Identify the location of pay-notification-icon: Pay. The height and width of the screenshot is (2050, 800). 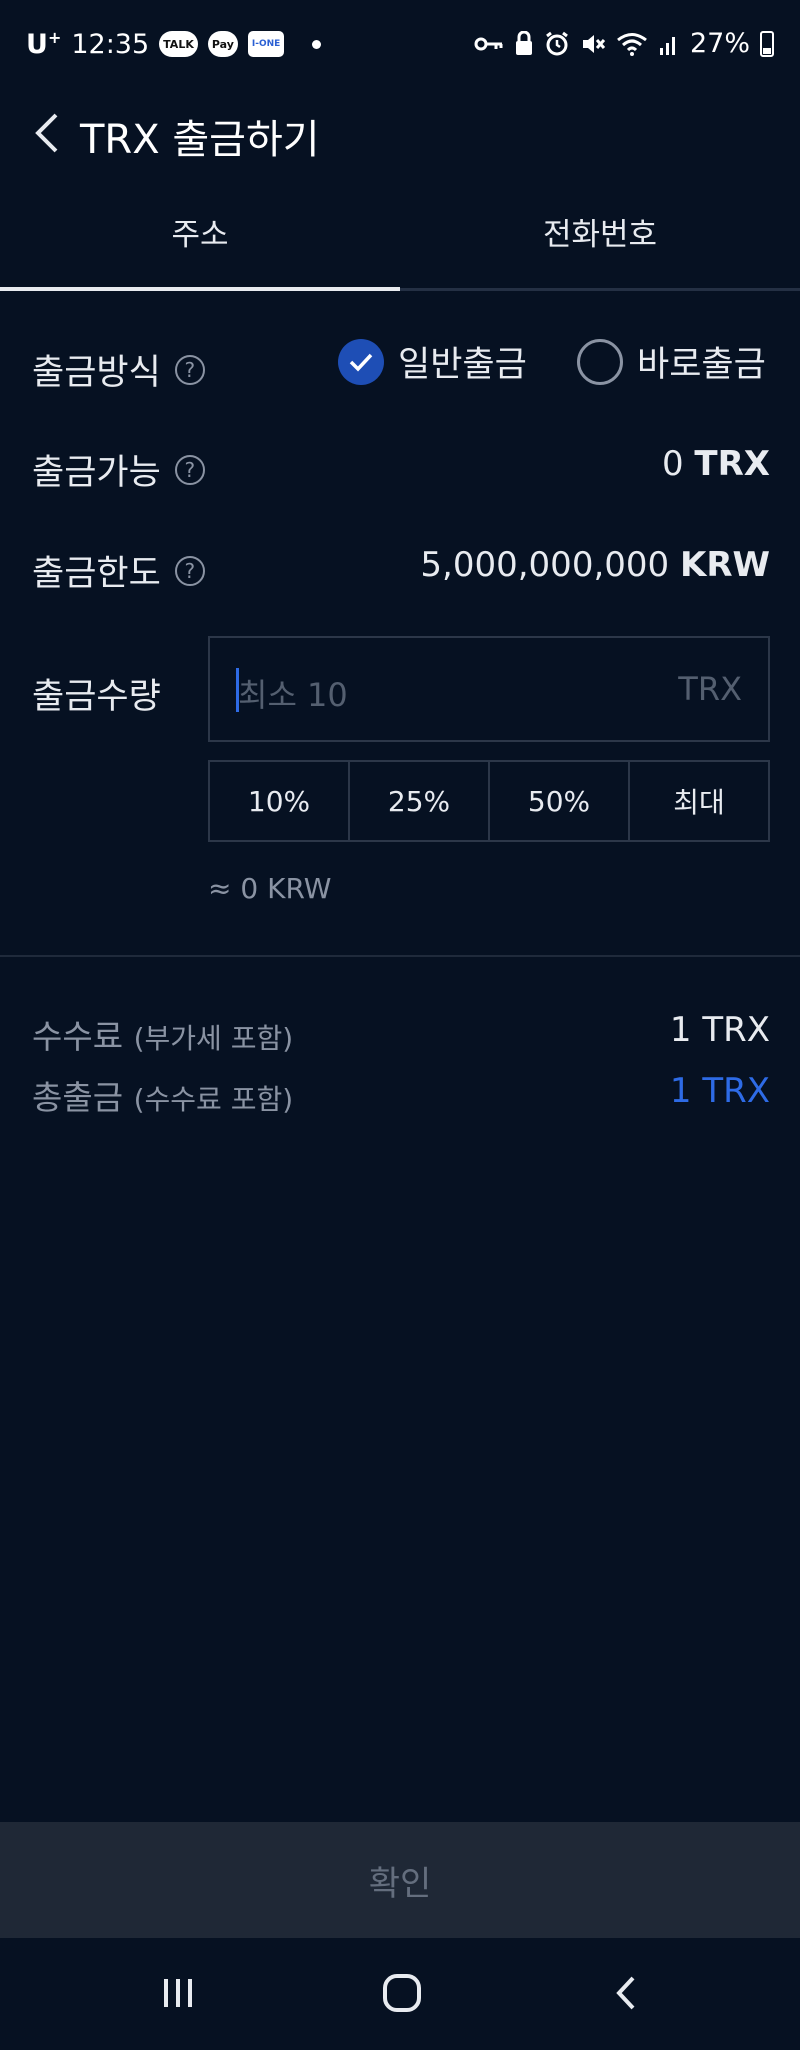
(222, 44).